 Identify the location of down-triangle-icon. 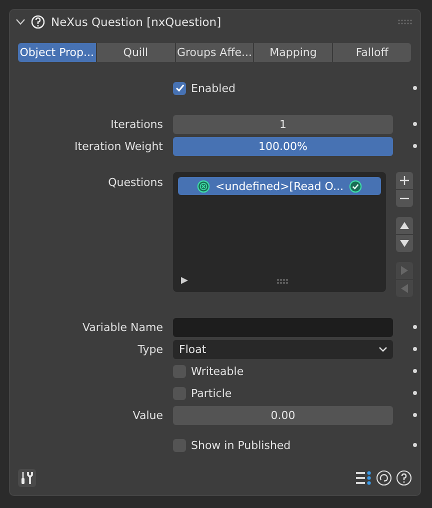
(404, 243).